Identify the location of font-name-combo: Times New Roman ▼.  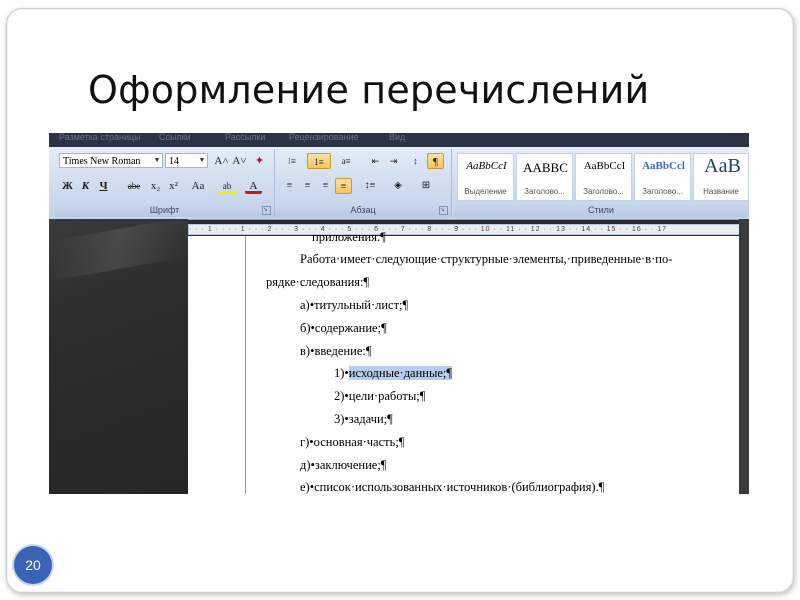
(111, 160).